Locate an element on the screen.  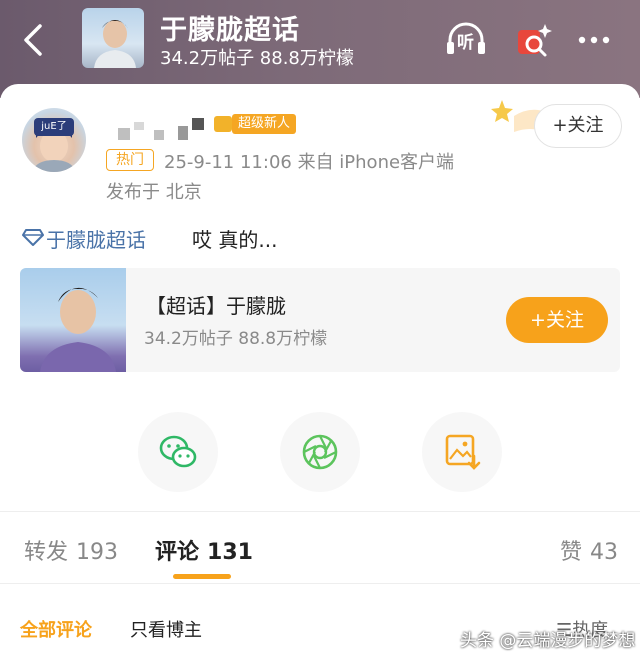
share-wechat-button is located at coordinates (178, 452).